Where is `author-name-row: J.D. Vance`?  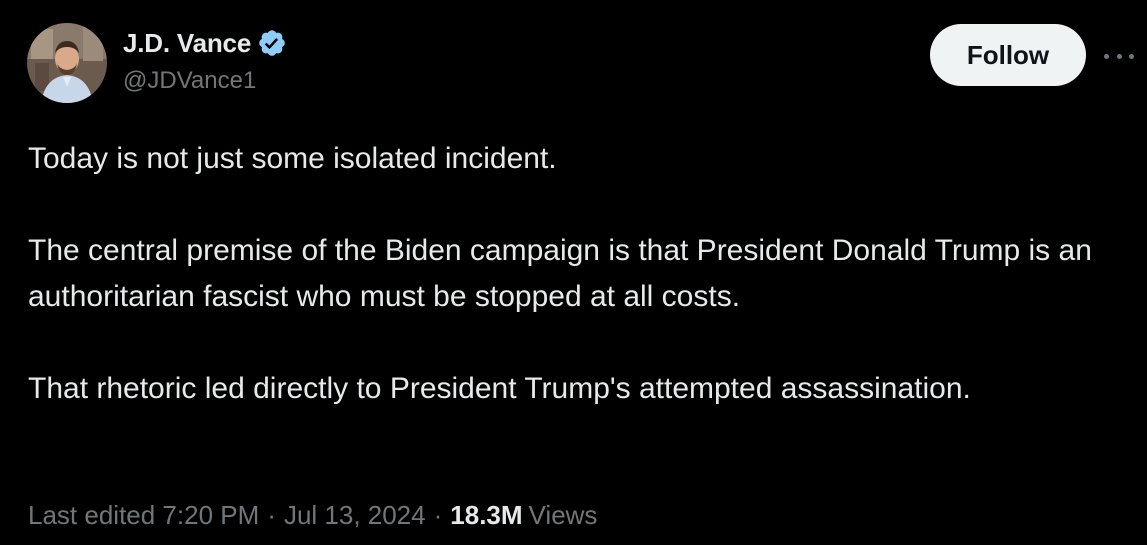
author-name-row: J.D. Vance is located at coordinates (205, 43).